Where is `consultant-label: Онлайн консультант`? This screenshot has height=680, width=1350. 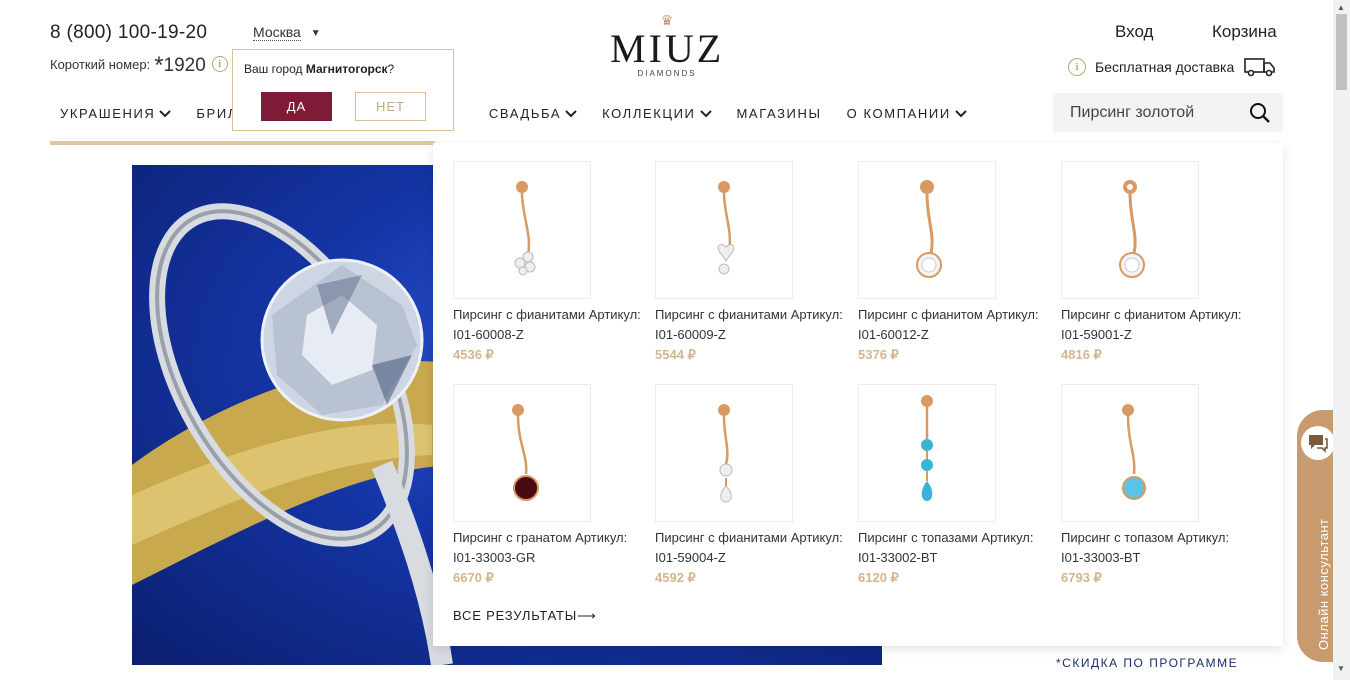
consultant-label: Онлайн консультант is located at coordinates (1323, 584).